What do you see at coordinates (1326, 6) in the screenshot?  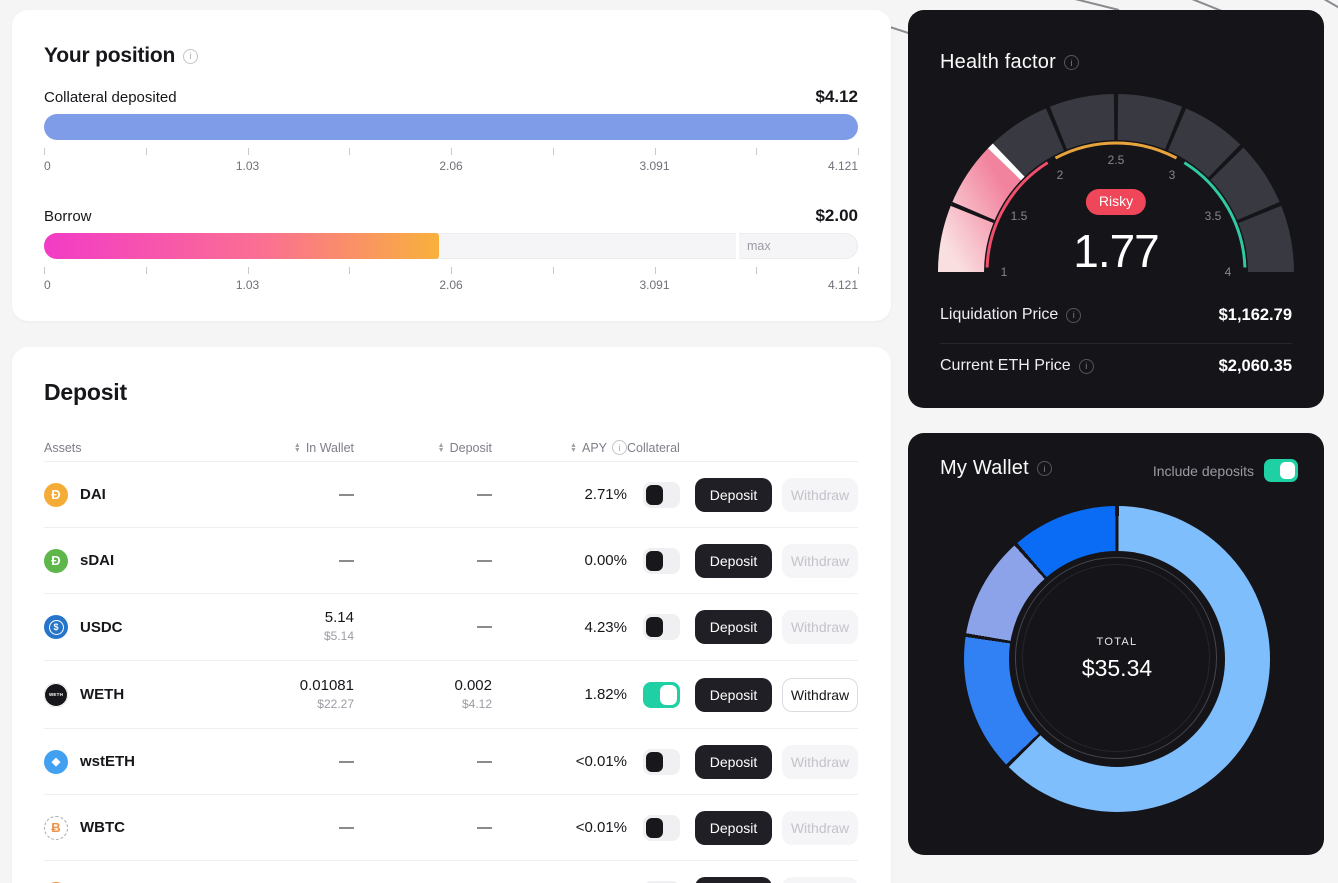 I see `background-line` at bounding box center [1326, 6].